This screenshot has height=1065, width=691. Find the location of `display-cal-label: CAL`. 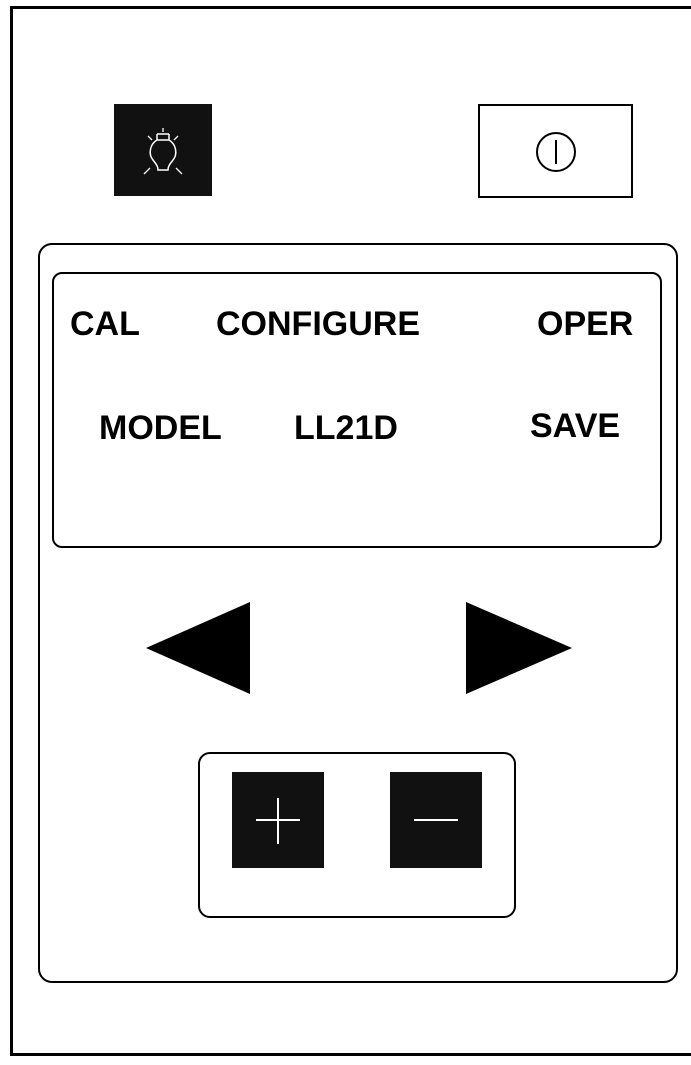

display-cal-label: CAL is located at coordinates (105, 324).